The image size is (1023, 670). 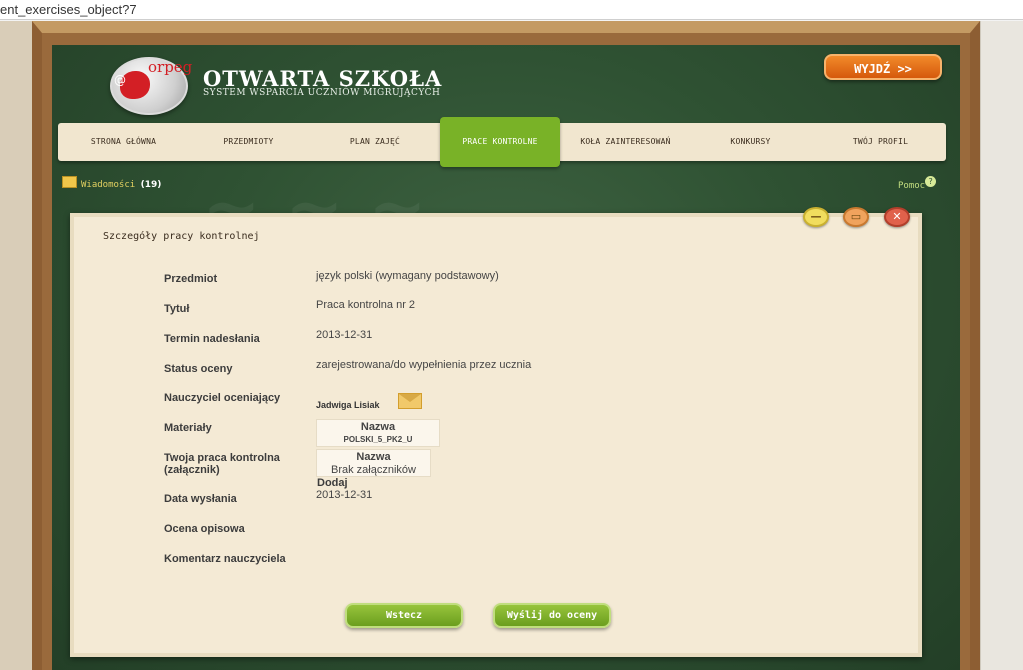 What do you see at coordinates (404, 615) in the screenshot?
I see `back-button: Wstecz` at bounding box center [404, 615].